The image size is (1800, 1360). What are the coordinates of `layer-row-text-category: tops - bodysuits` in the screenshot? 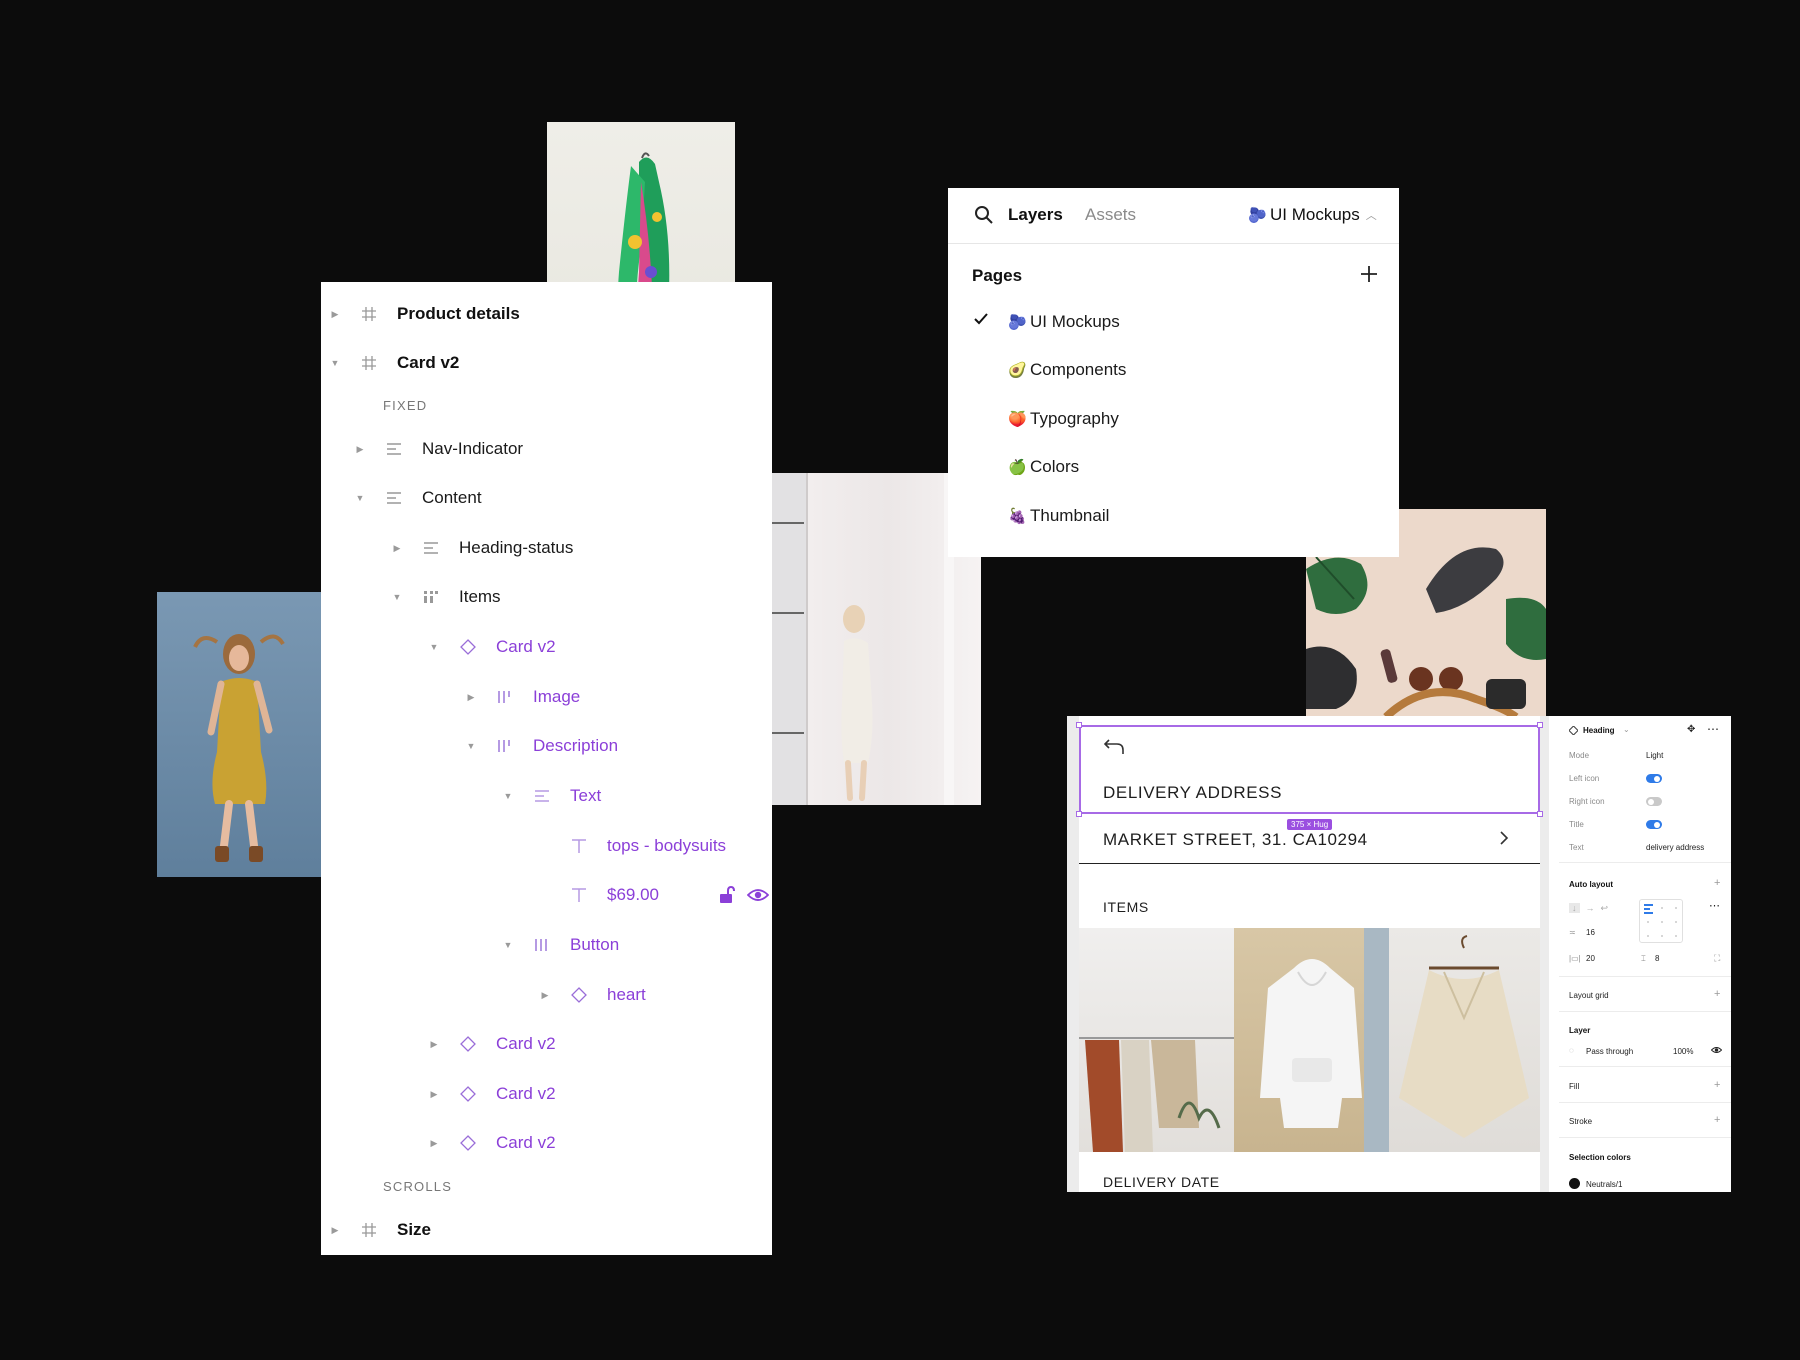 It's located at (647, 846).